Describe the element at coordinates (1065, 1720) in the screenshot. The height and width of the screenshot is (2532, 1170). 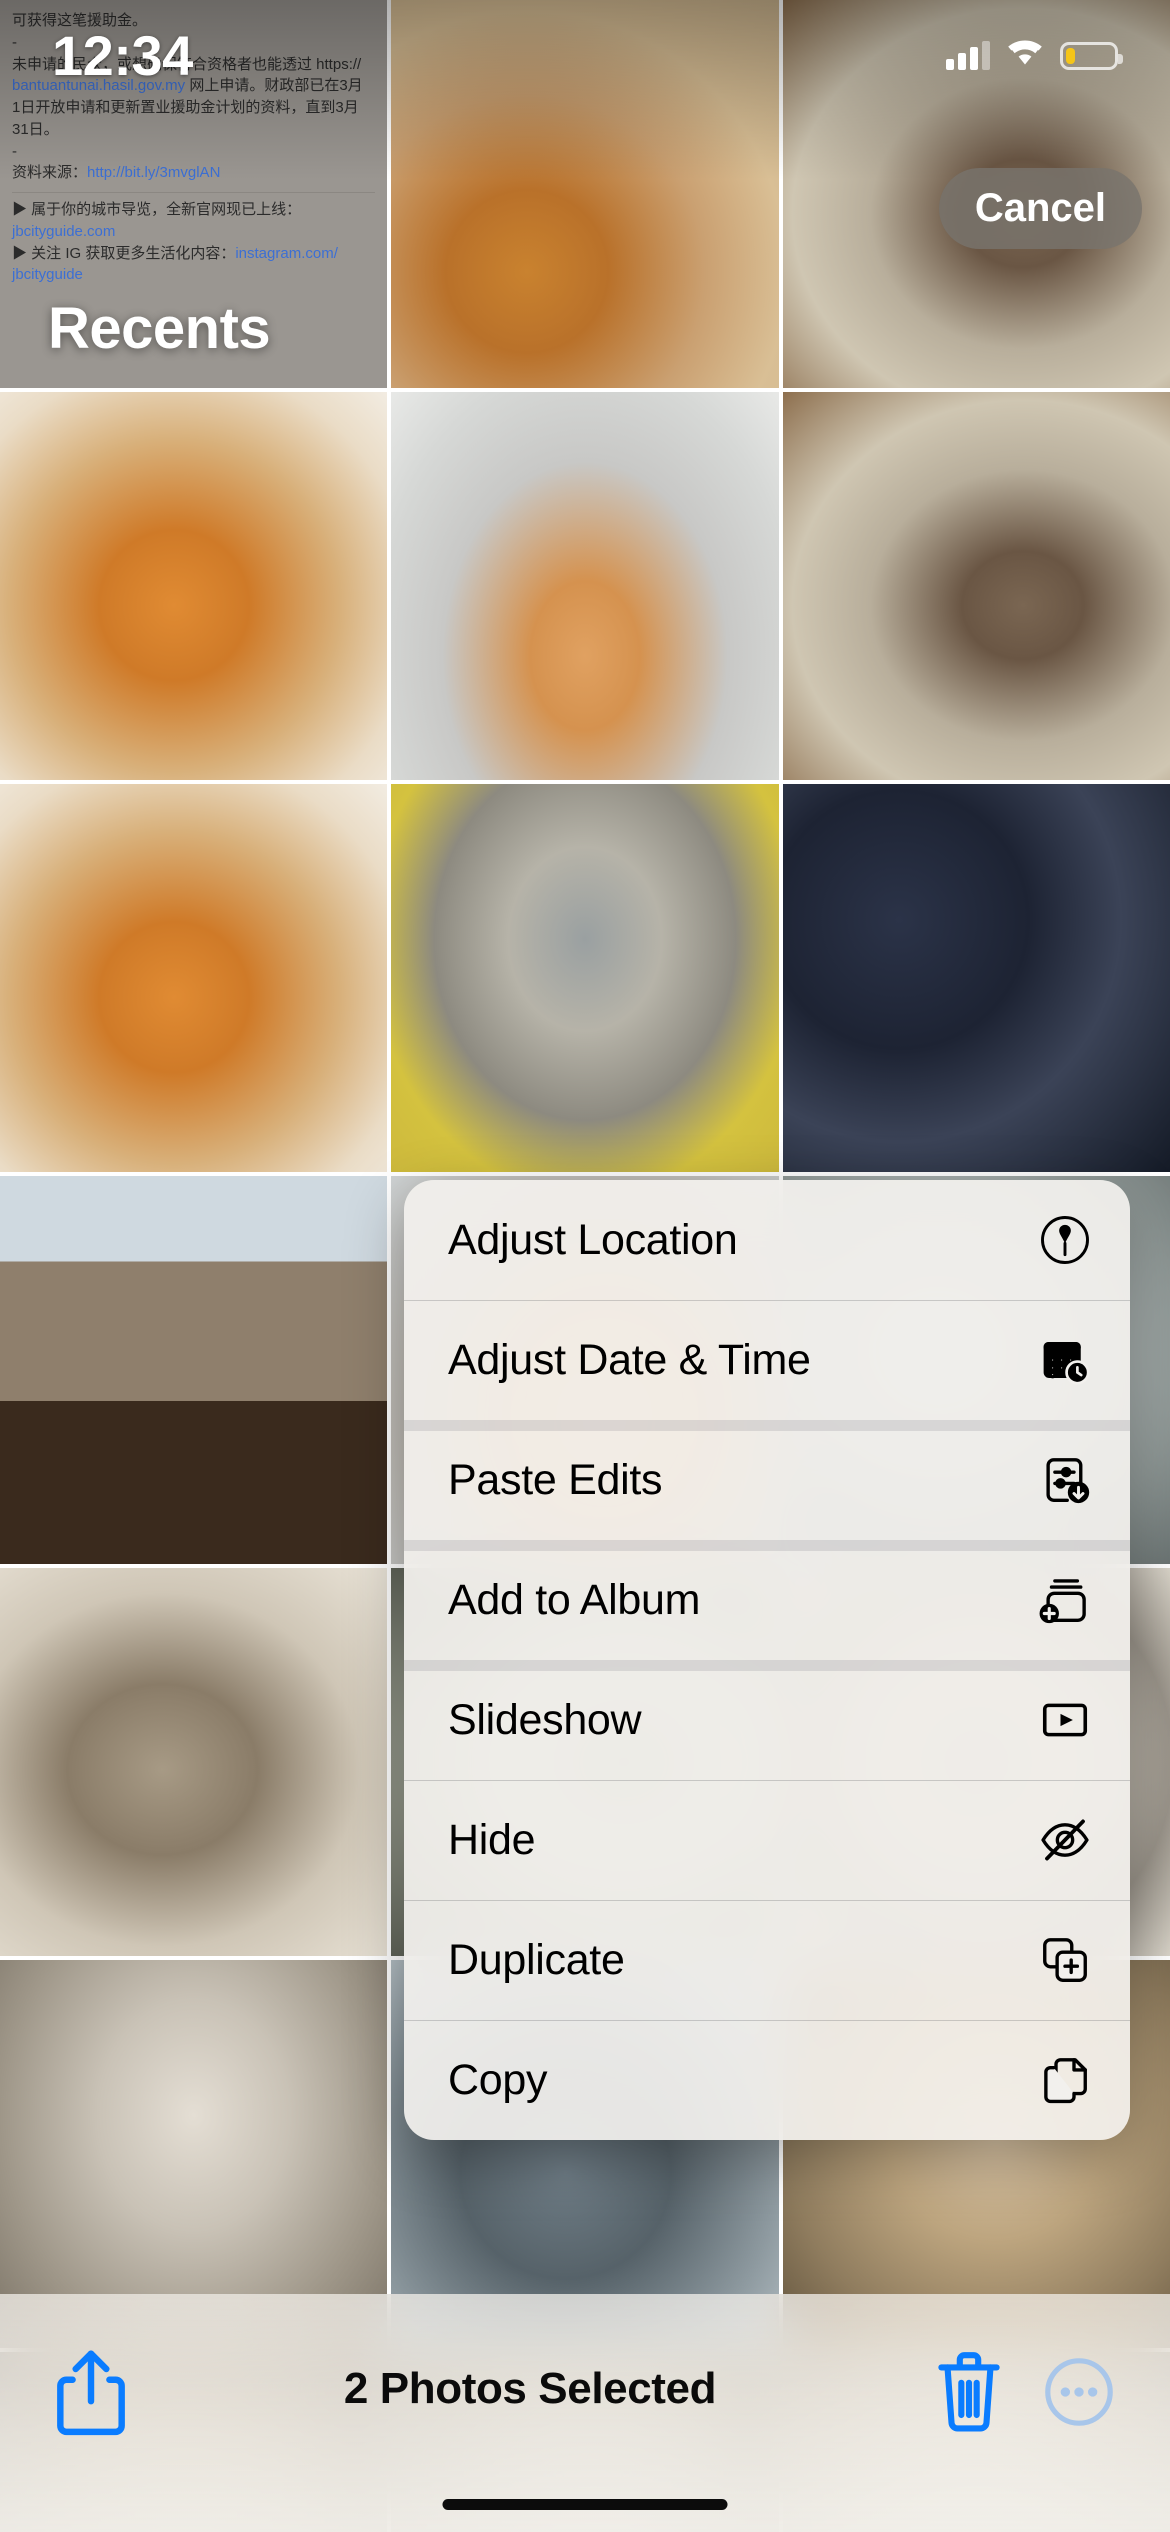
I see `play-rectangle-icon` at that location.